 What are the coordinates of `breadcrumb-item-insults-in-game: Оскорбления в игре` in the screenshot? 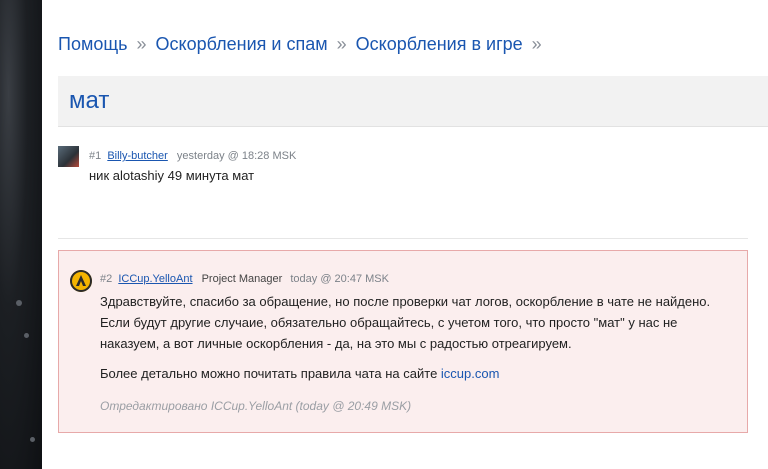 It's located at (439, 44).